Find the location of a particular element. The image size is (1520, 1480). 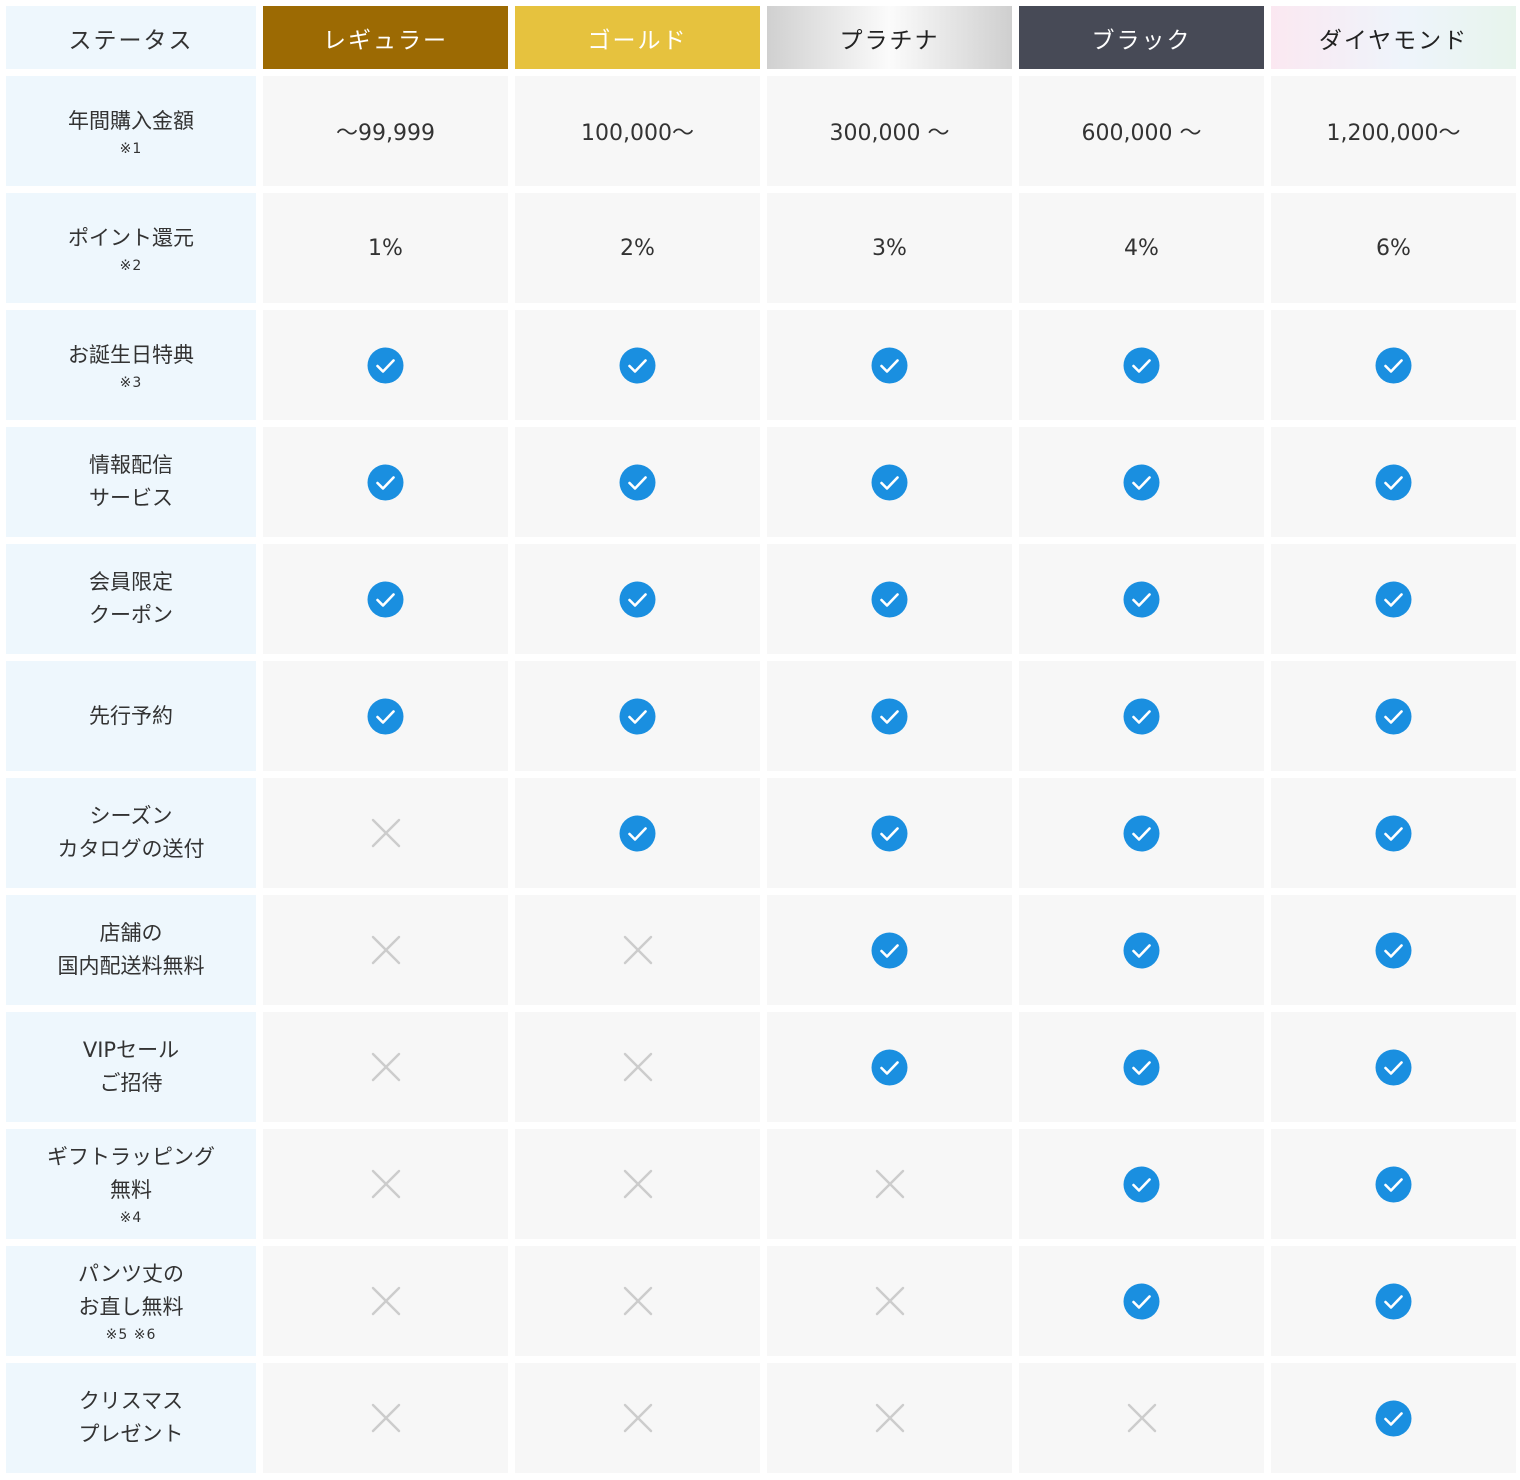

row-label: 会員限定 クーポン is located at coordinates (131, 599).